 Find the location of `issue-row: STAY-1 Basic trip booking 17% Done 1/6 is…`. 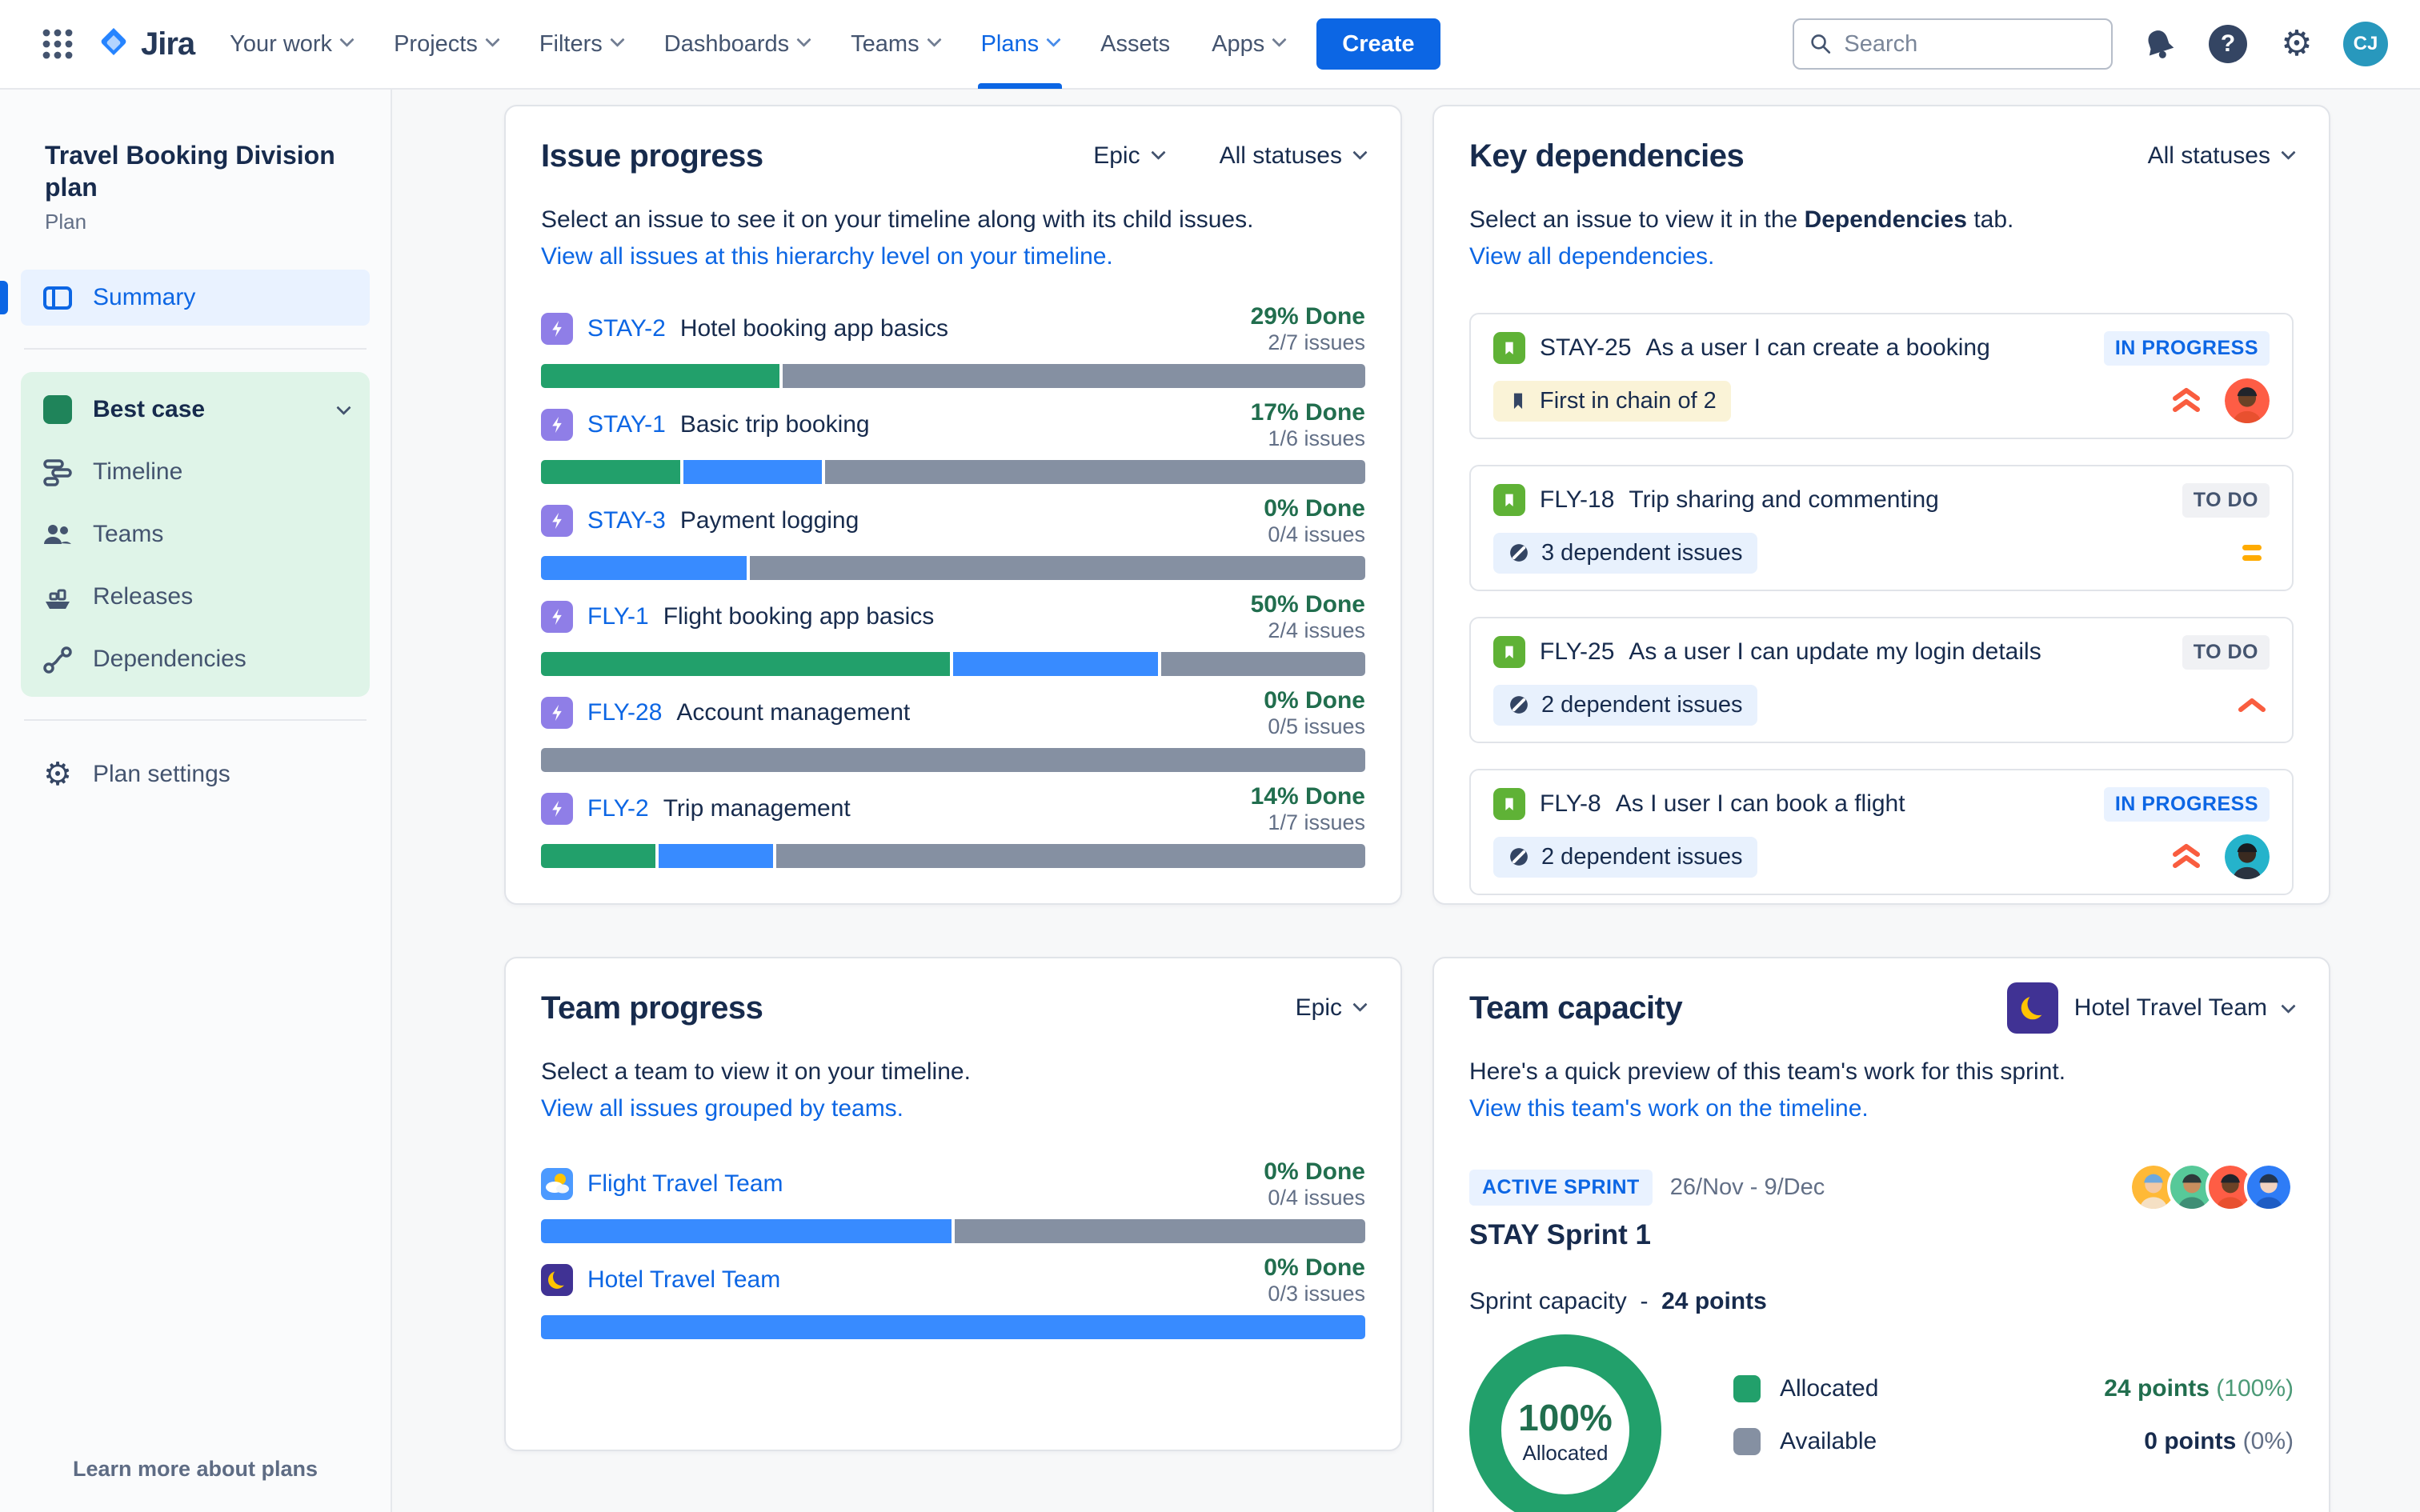

issue-row: STAY-1 Basic trip booking 17% Done 1/6 is… is located at coordinates (953, 441).